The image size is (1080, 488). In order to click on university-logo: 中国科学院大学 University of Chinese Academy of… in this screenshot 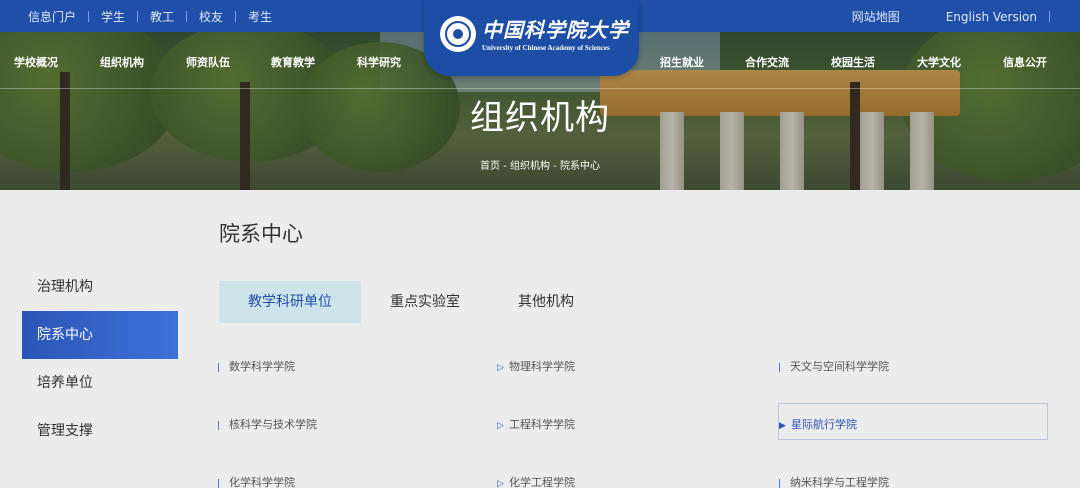, I will do `click(531, 38)`.